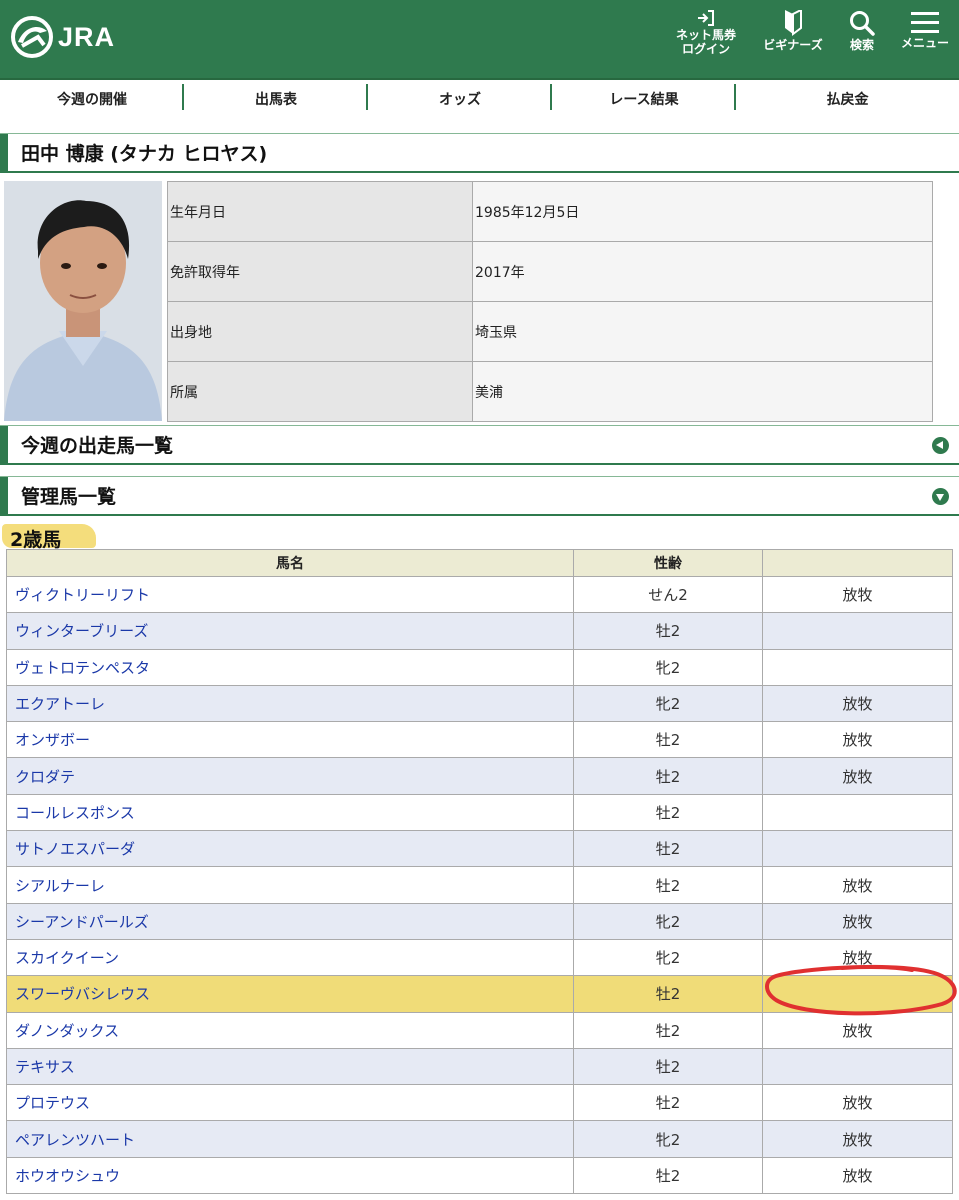 Image resolution: width=959 pixels, height=1200 pixels. What do you see at coordinates (87, 36) in the screenshot?
I see `logo-text: JRA` at bounding box center [87, 36].